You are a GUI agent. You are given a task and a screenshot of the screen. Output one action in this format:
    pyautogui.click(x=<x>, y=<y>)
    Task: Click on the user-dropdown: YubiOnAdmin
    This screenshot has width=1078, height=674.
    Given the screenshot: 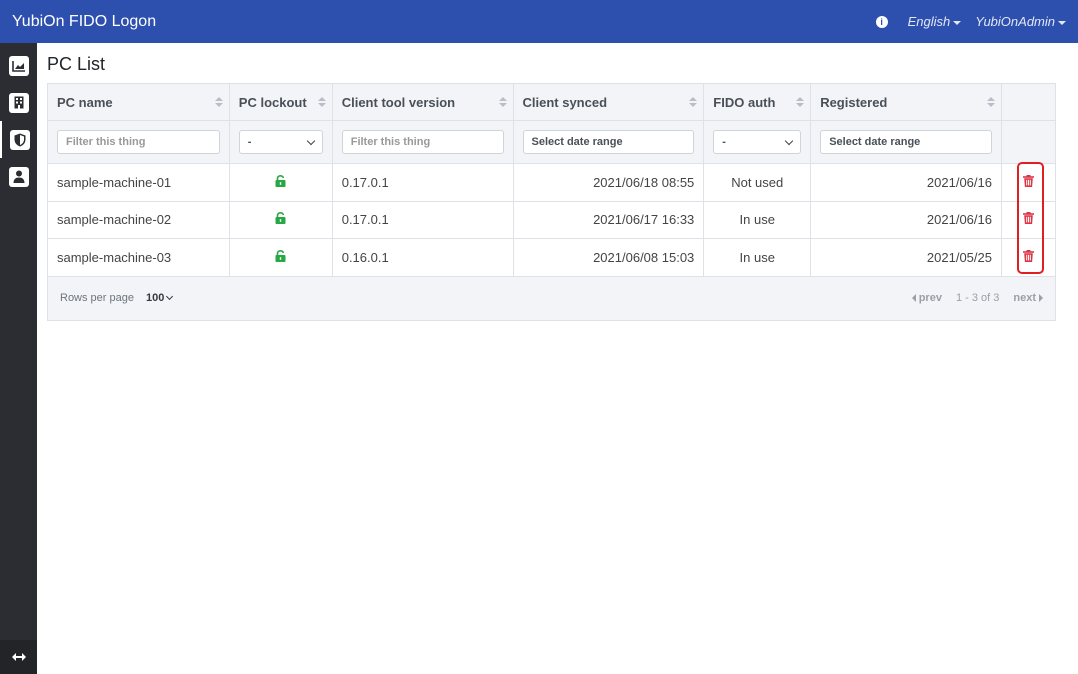 What is the action you would take?
    pyautogui.click(x=1020, y=21)
    